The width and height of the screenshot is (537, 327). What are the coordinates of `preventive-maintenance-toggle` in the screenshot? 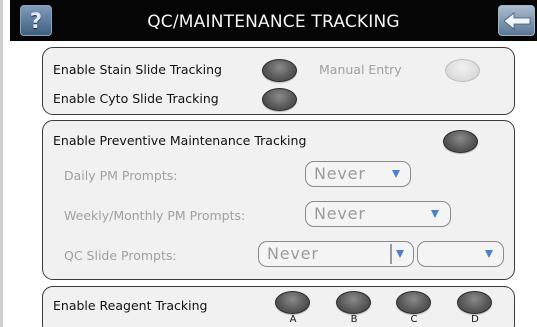 It's located at (460, 141).